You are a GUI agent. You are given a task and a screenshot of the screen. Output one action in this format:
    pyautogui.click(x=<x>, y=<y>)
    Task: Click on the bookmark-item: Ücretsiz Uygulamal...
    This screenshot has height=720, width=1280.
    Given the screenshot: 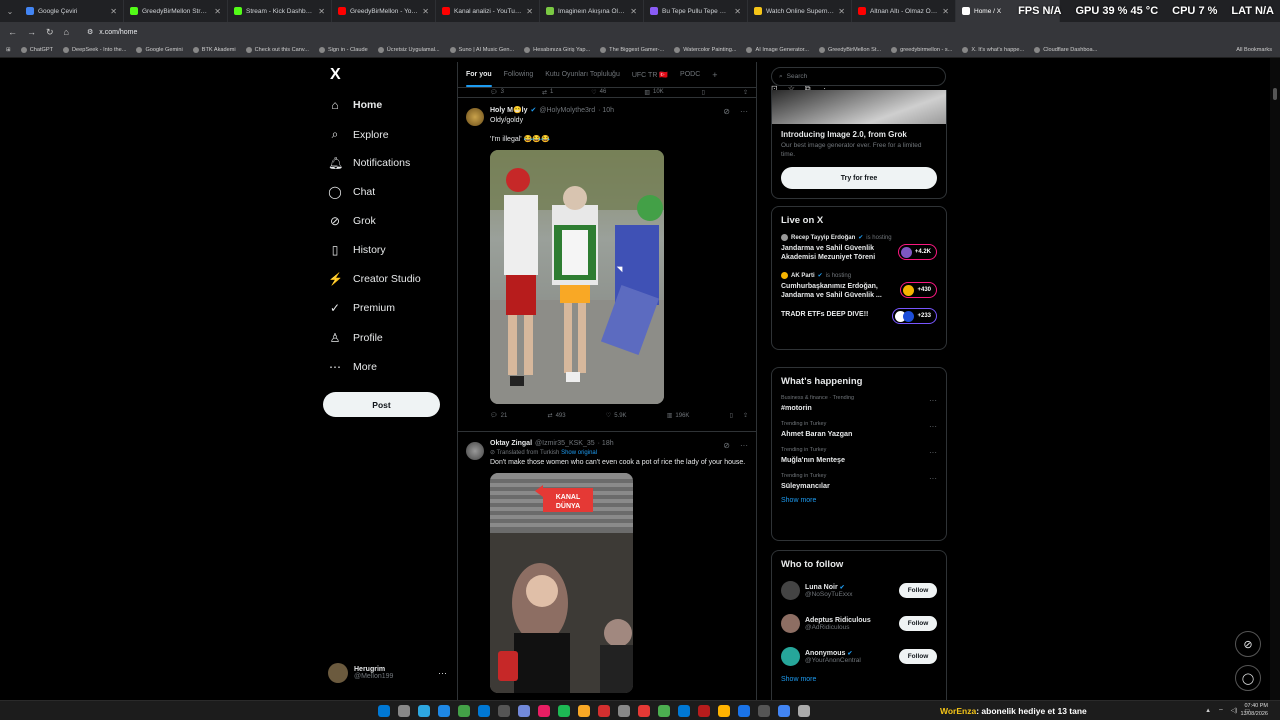 What is the action you would take?
    pyautogui.click(x=408, y=49)
    